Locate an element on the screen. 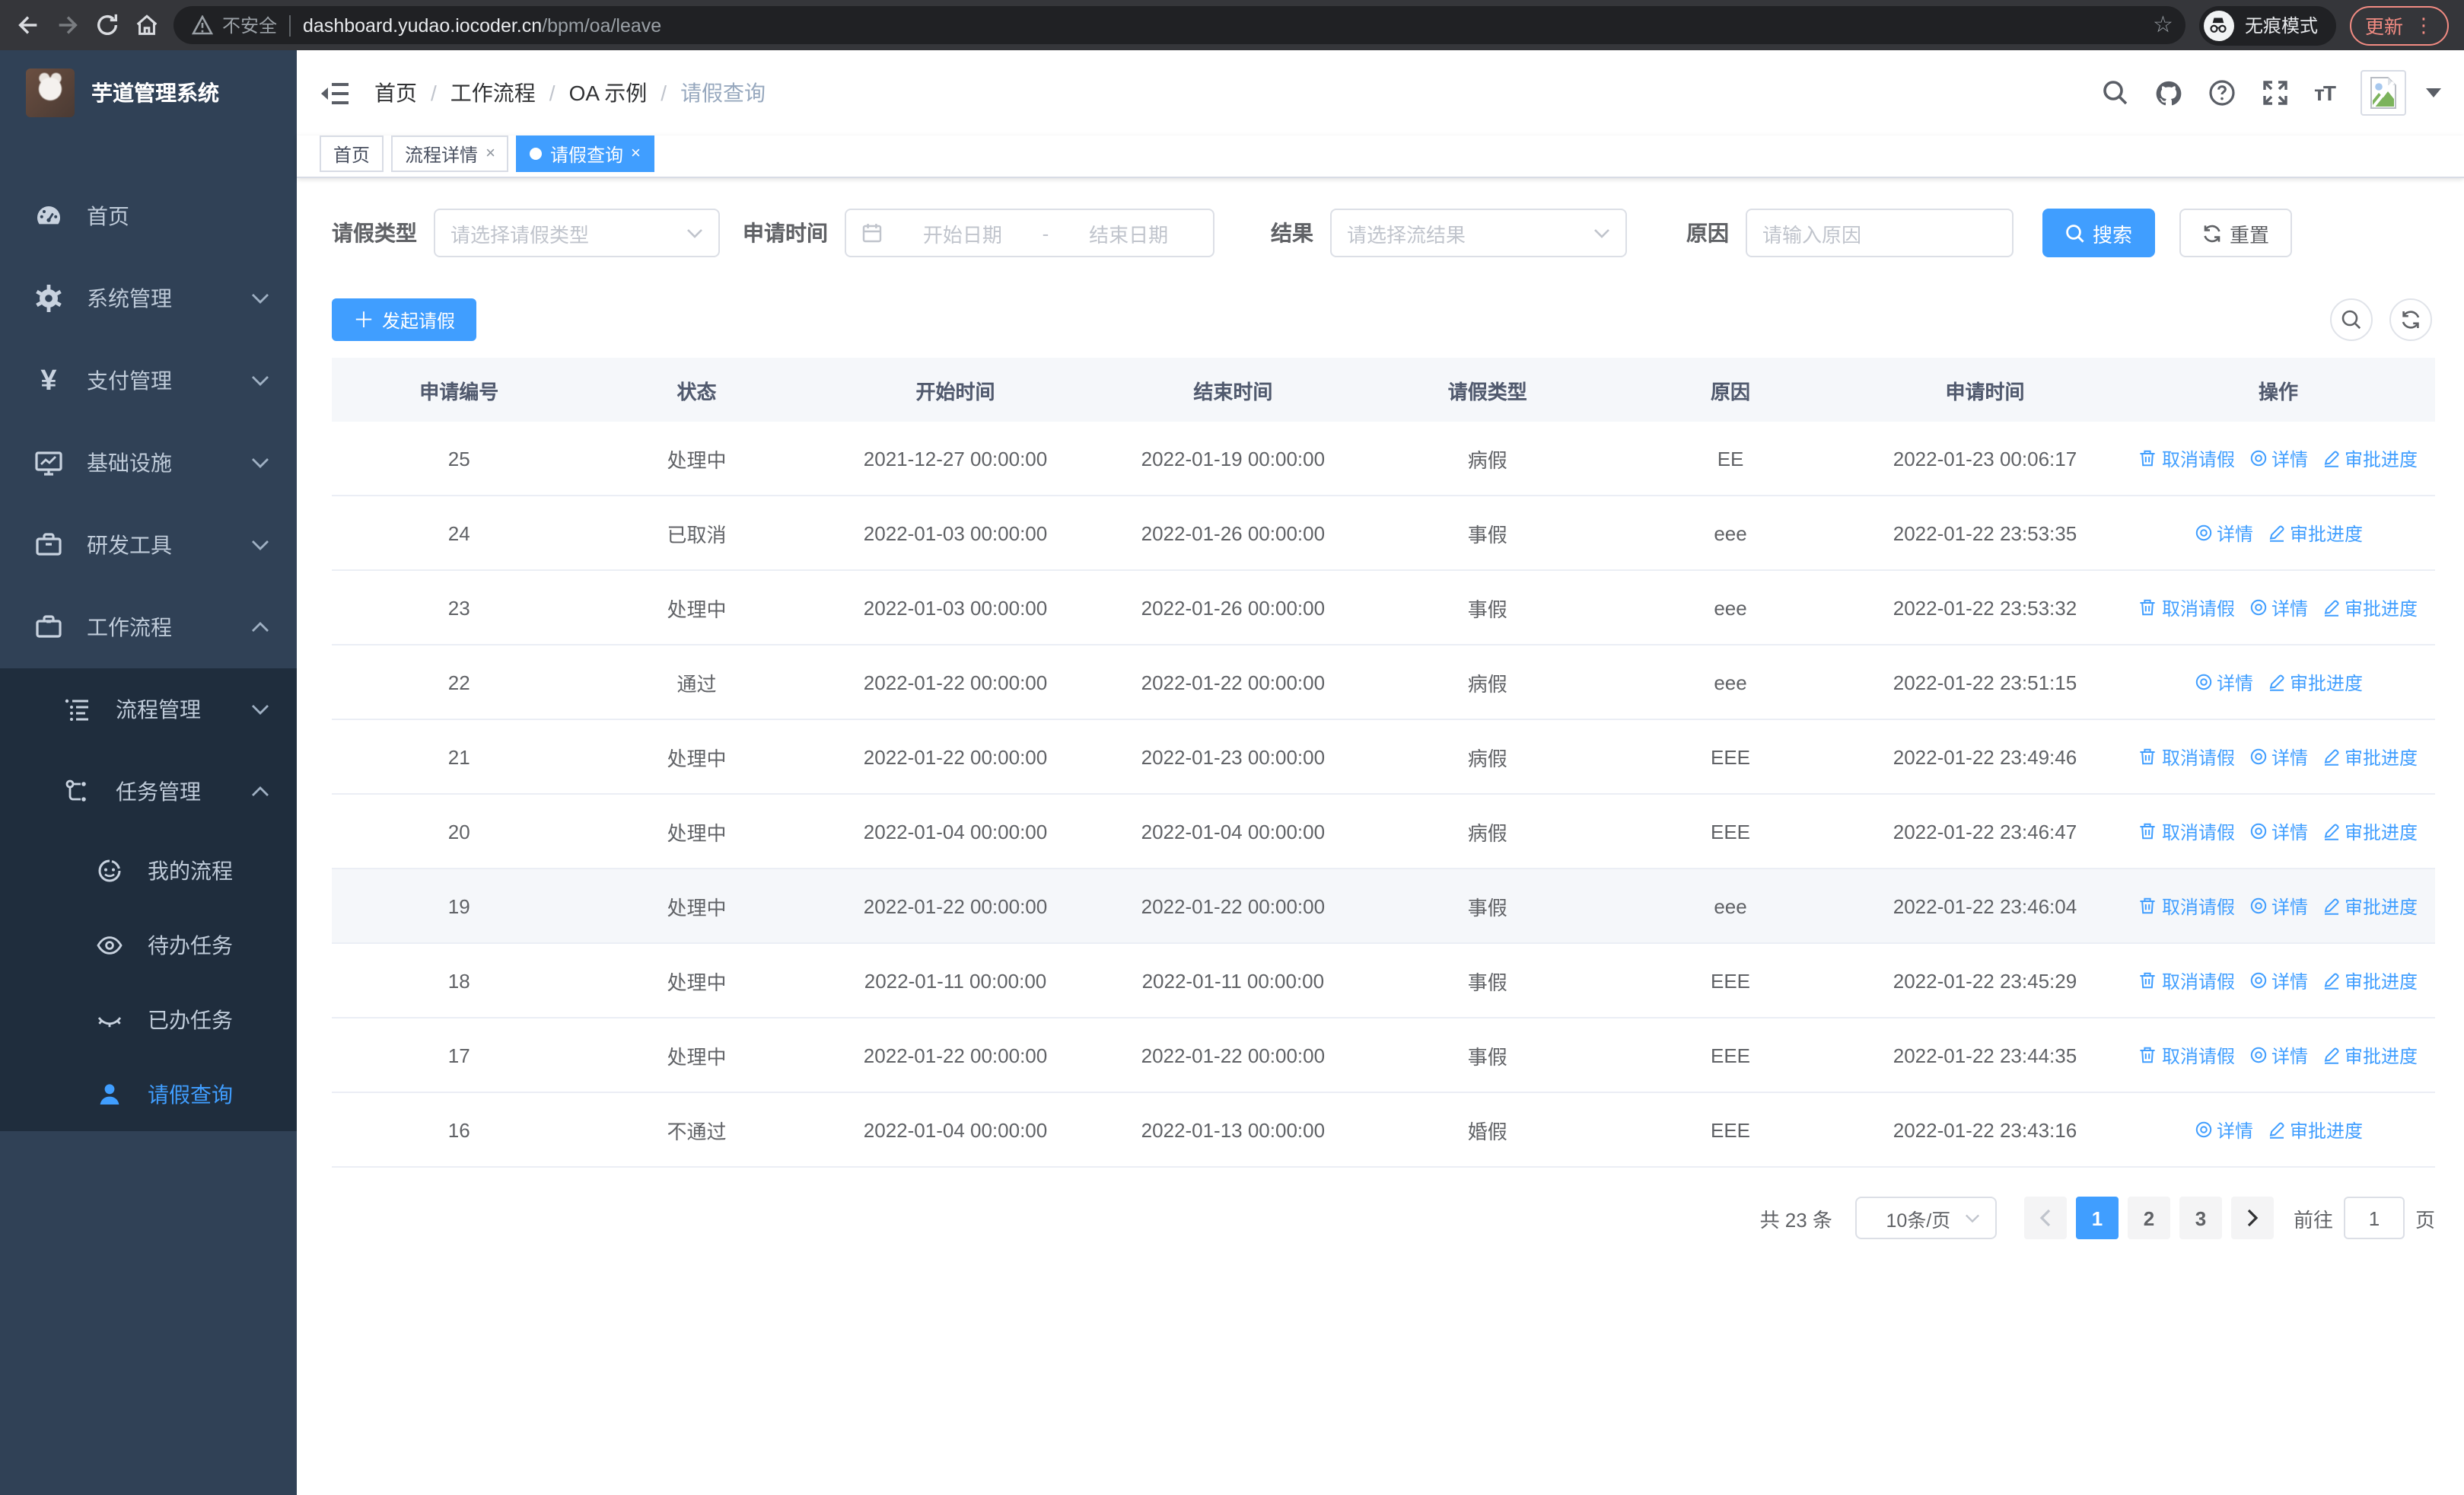  sidebar-item-leave-query: 请假查询 is located at coordinates (148, 1094).